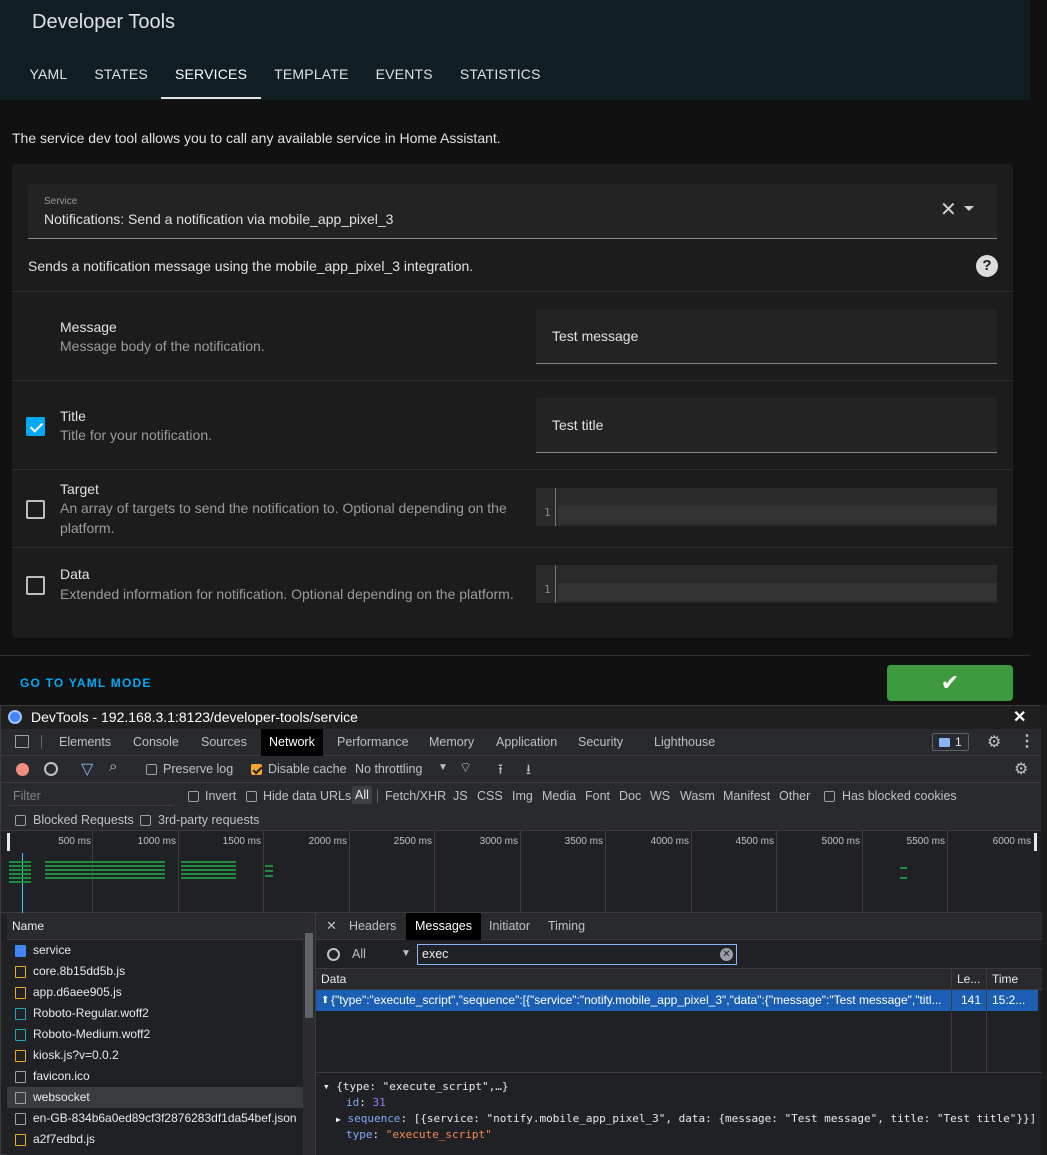  Describe the element at coordinates (600, 742) in the screenshot. I see `panel-tab-security: Security` at that location.